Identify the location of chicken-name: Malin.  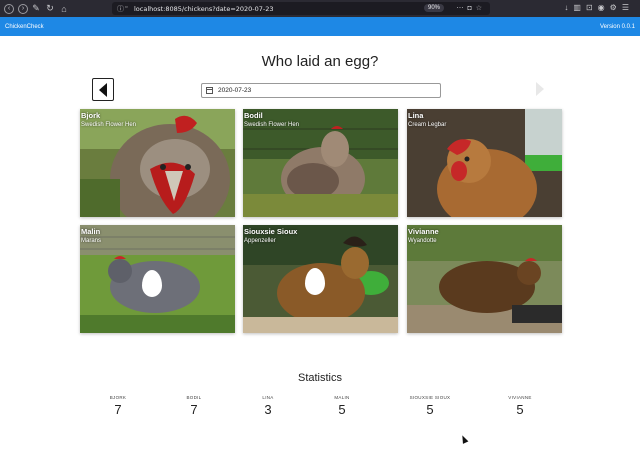
(91, 231).